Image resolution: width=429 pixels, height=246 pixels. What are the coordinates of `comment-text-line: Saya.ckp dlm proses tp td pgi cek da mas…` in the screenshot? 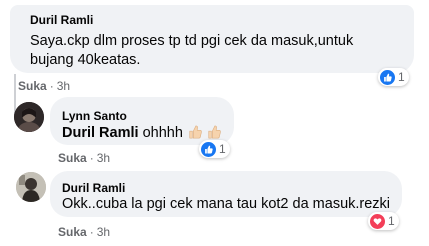 It's located at (192, 41).